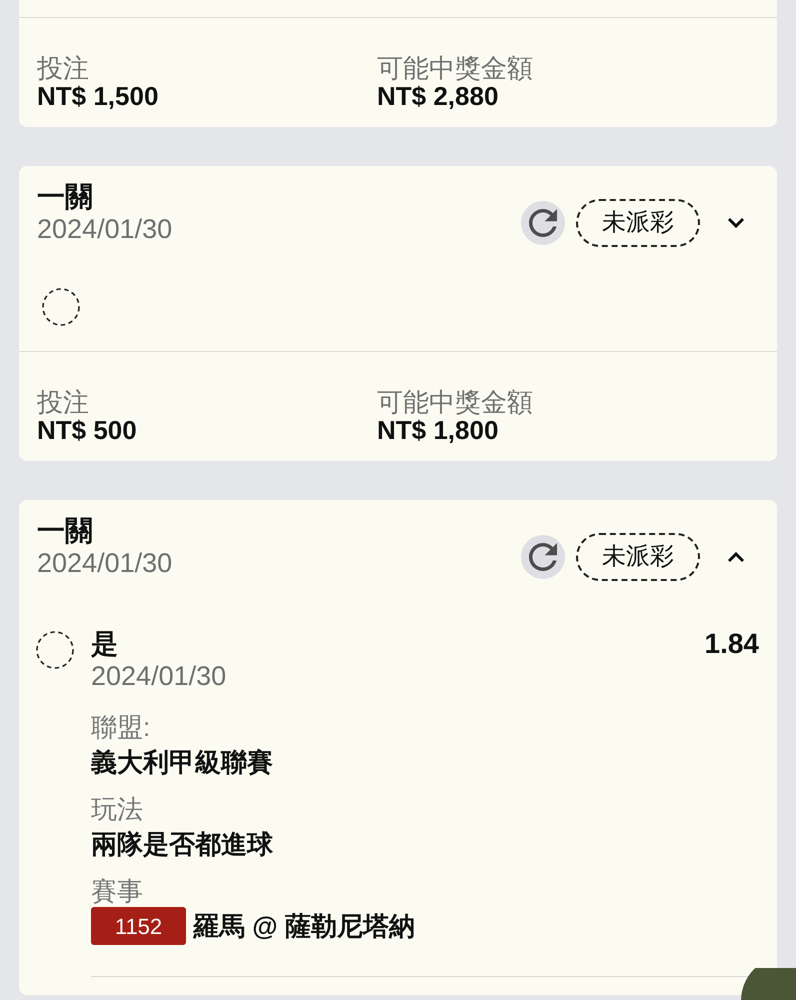  What do you see at coordinates (138, 926) in the screenshot?
I see `match-number-tag: 1152` at bounding box center [138, 926].